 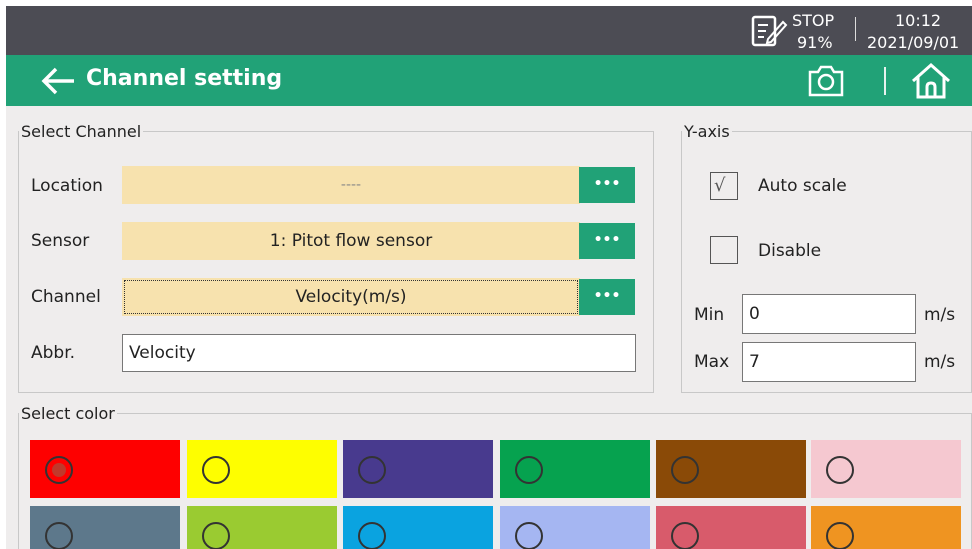 What do you see at coordinates (351, 241) in the screenshot?
I see `sensor-field: 1: Pitot flow sensor` at bounding box center [351, 241].